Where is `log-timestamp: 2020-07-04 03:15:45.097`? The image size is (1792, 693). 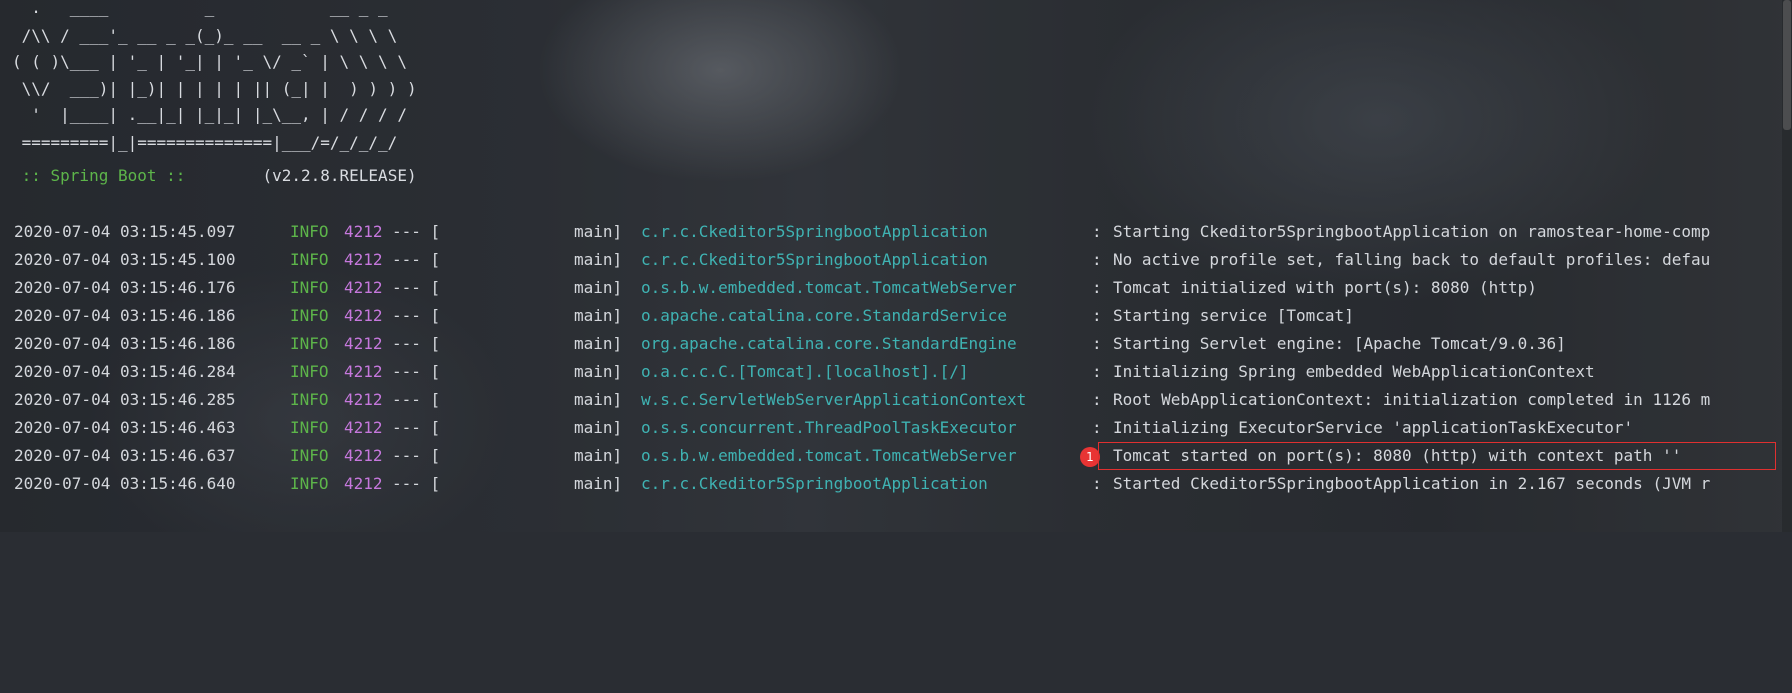 log-timestamp: 2020-07-04 03:15:45.097 is located at coordinates (125, 231).